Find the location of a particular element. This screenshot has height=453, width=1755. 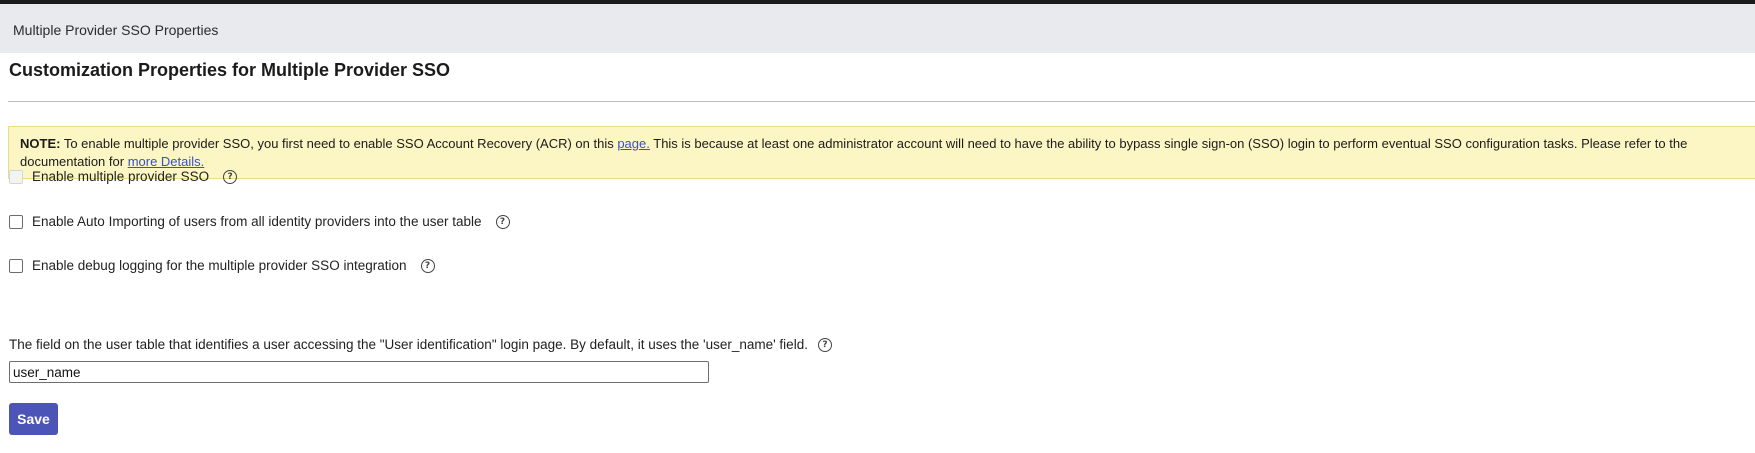

save-button: Save is located at coordinates (33, 419).